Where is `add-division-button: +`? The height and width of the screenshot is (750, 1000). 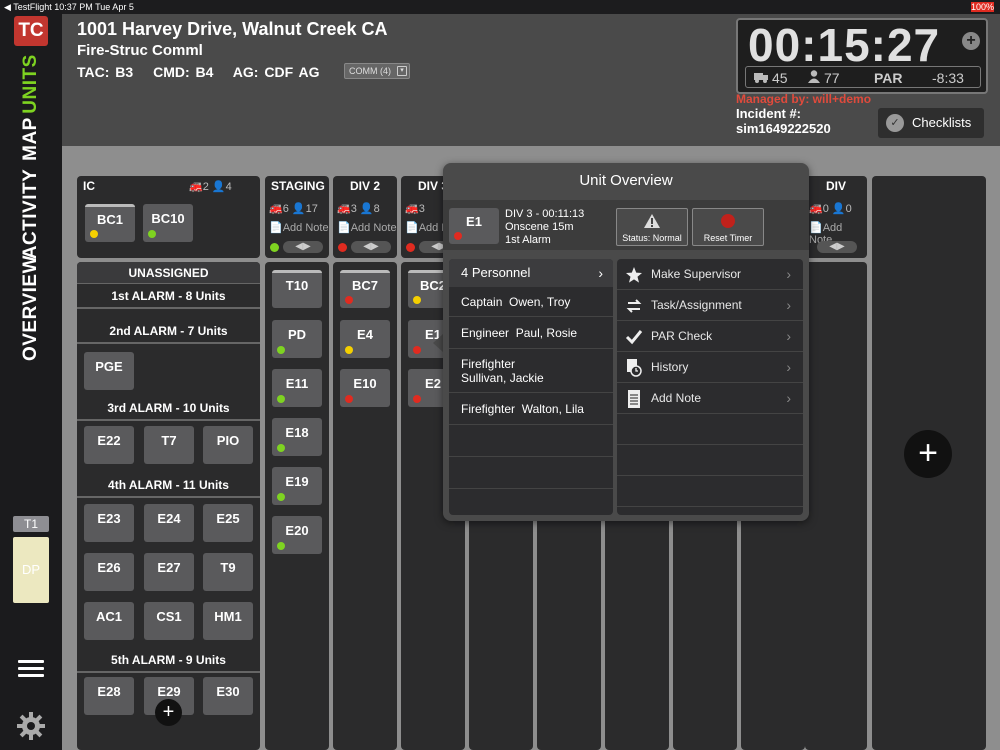
add-division-button: + is located at coordinates (928, 454).